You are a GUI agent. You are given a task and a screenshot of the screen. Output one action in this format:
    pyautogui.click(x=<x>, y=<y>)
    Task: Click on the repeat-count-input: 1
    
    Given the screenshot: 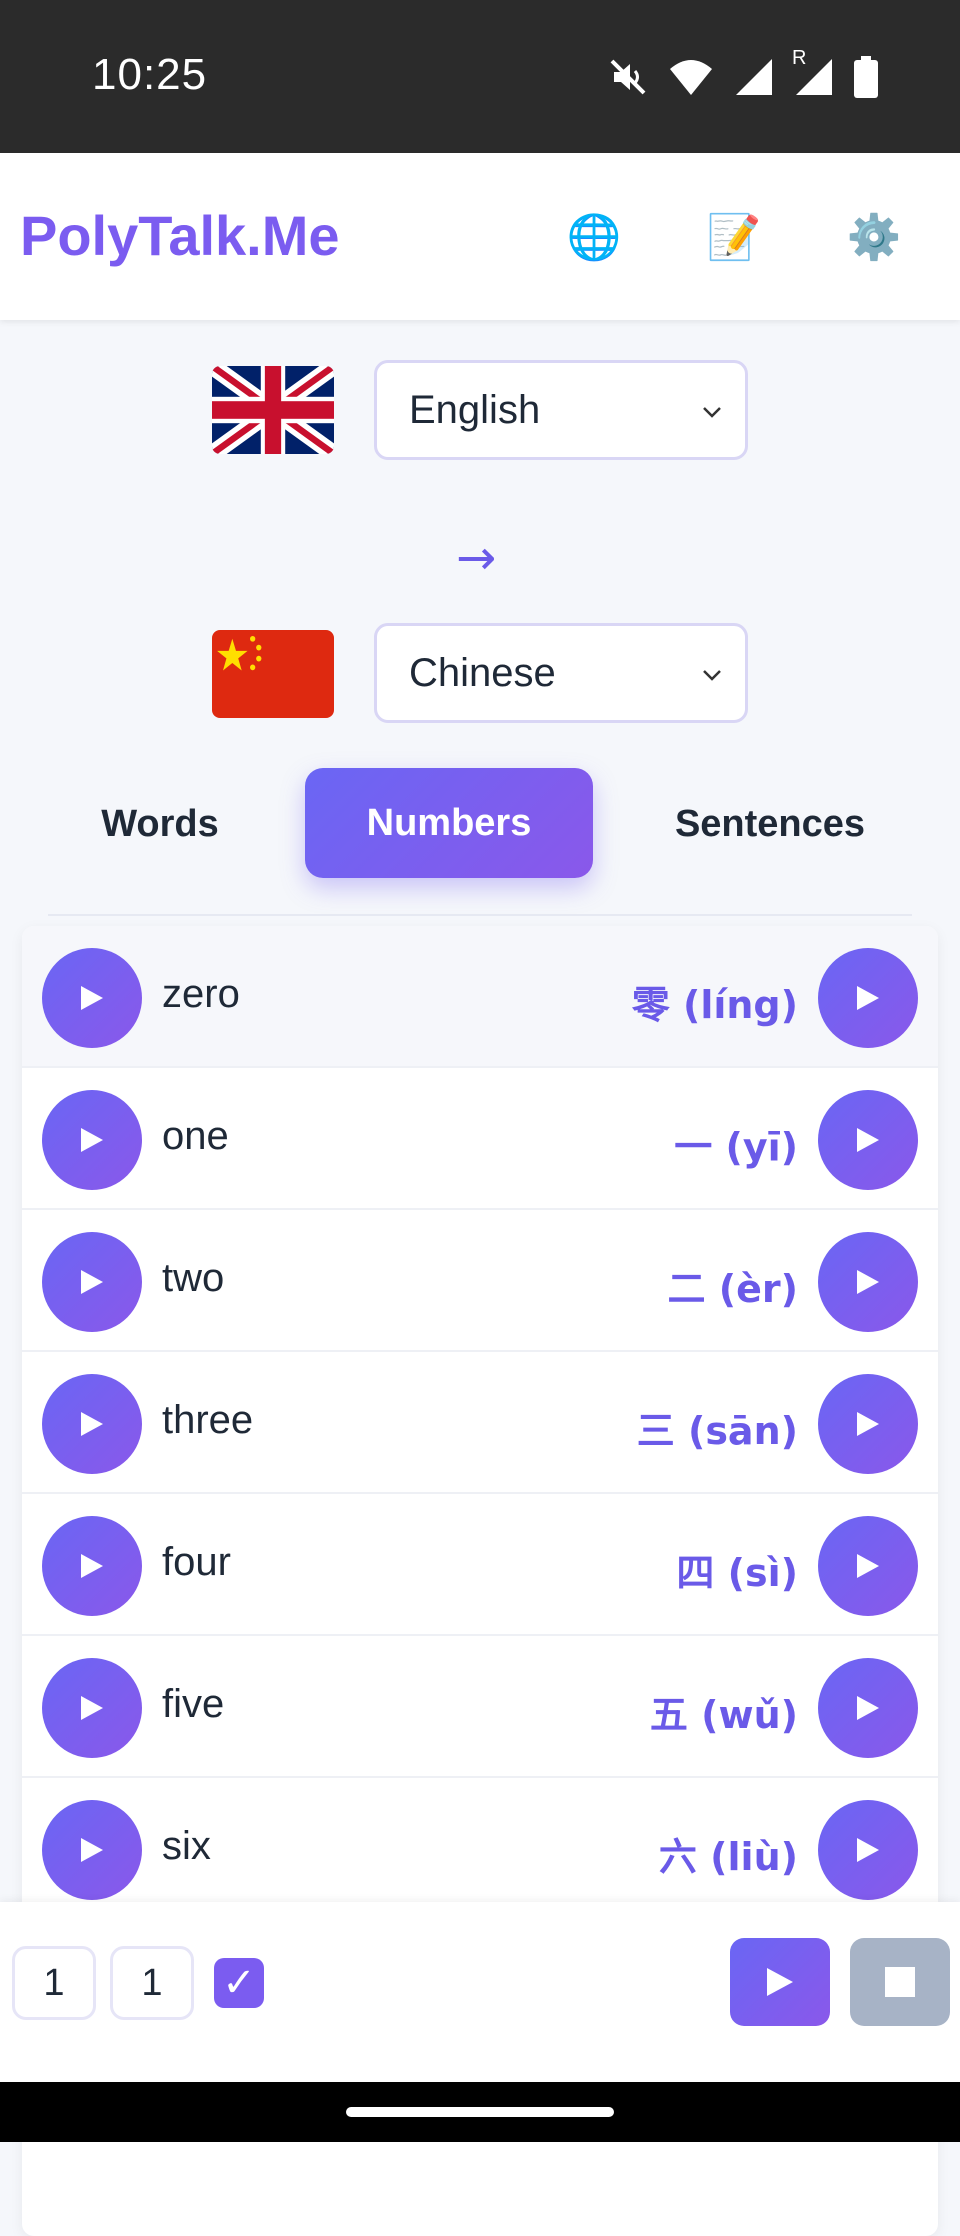 What is the action you would take?
    pyautogui.click(x=54, y=1983)
    